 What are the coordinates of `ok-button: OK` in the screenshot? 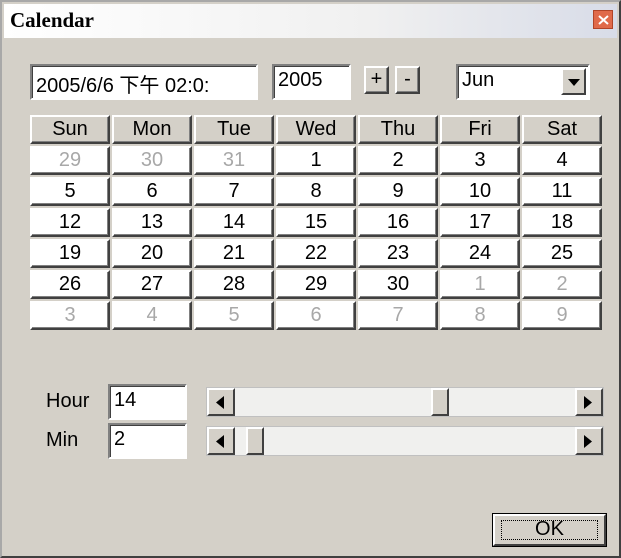 It's located at (549, 530).